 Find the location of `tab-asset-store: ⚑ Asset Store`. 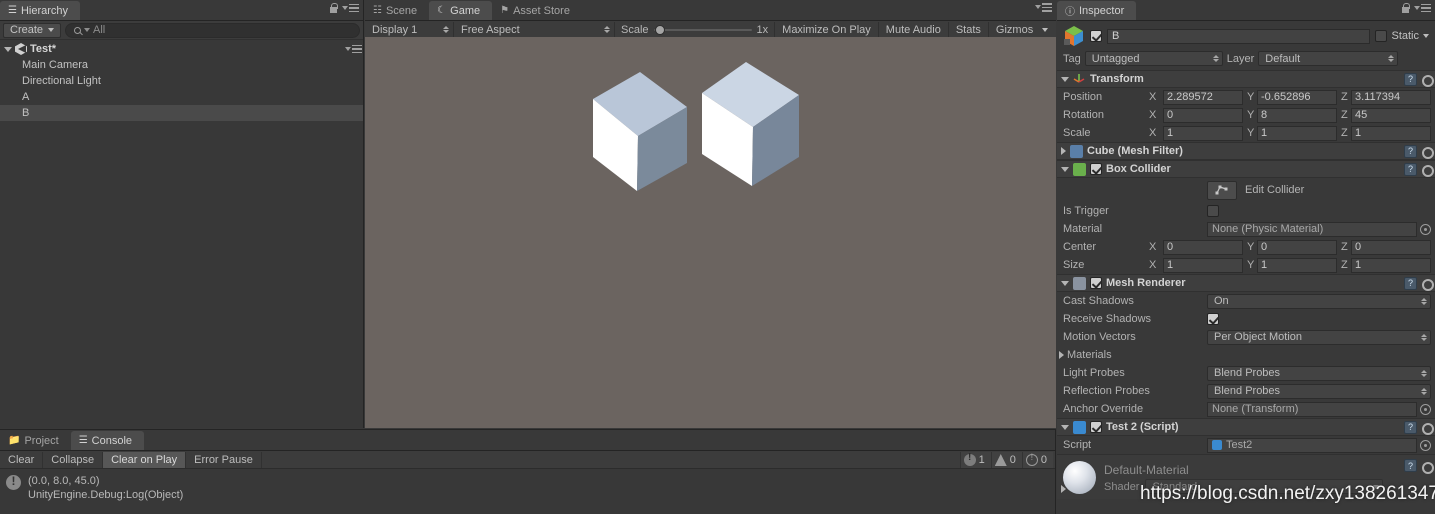

tab-asset-store: ⚑ Asset Store is located at coordinates (537, 10).